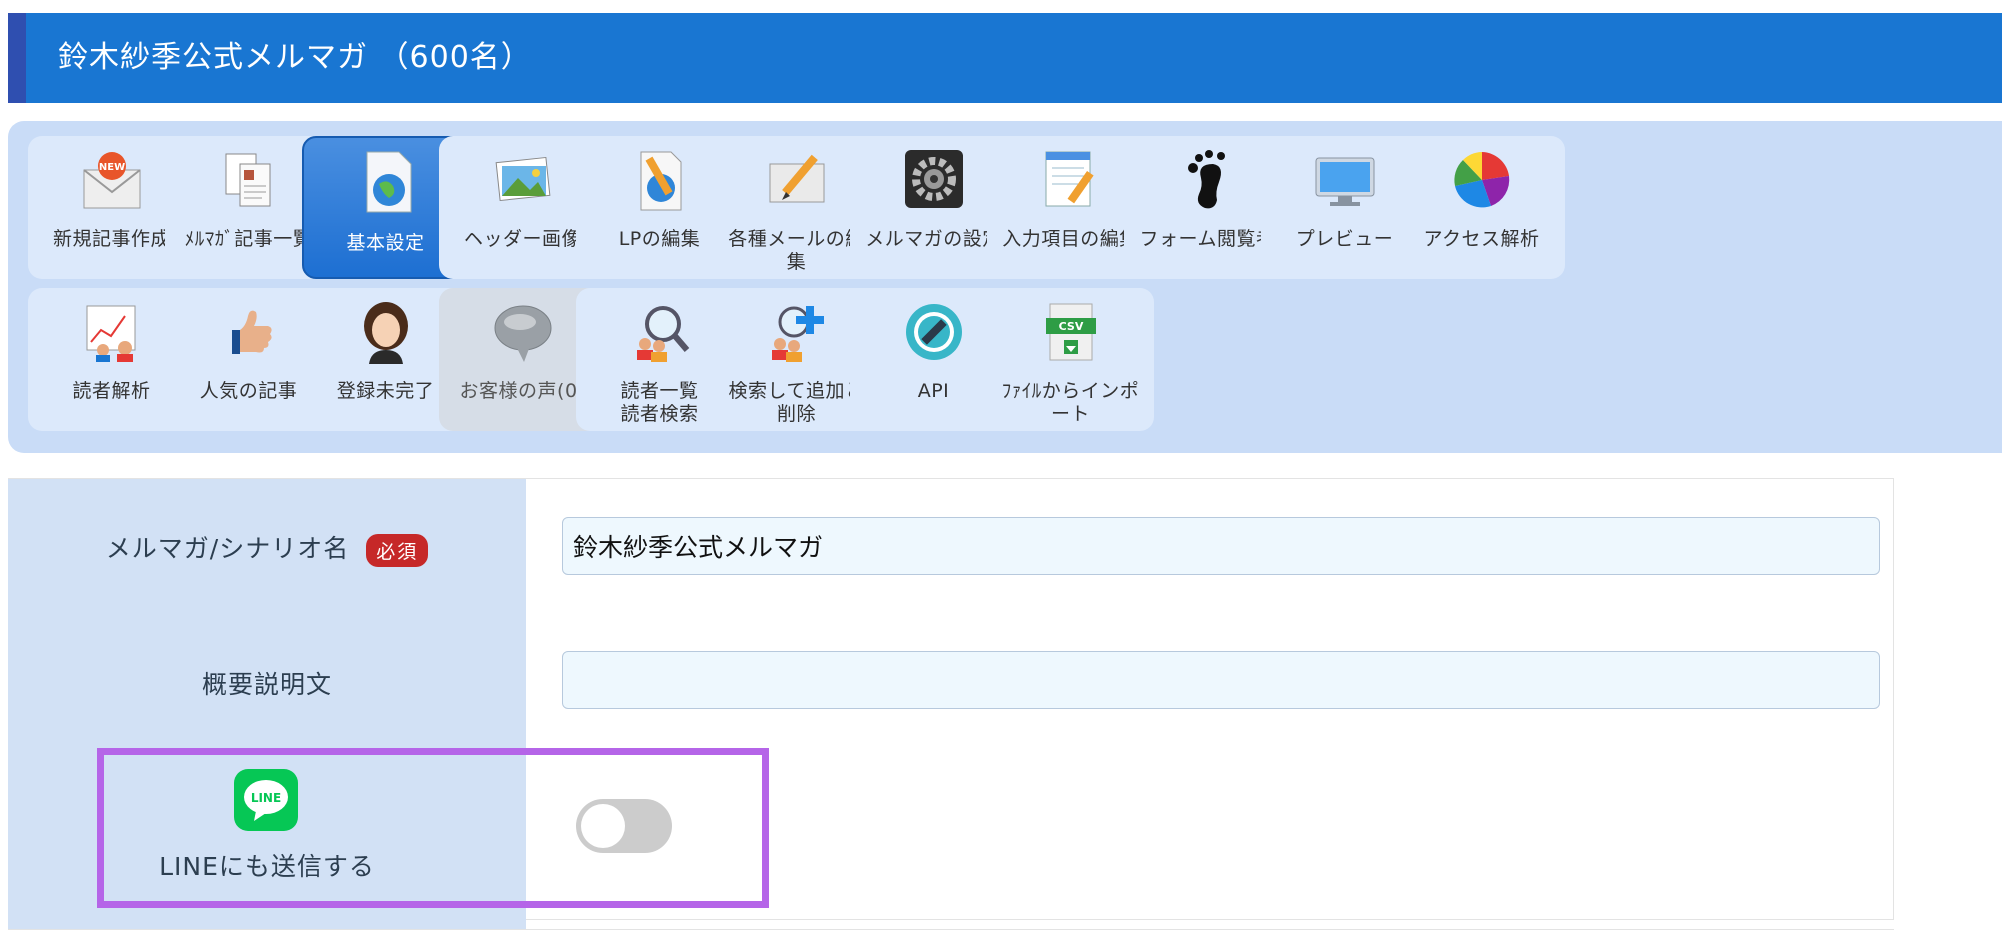 The image size is (2002, 930). Describe the element at coordinates (112, 167) in the screenshot. I see `svg-text: NEW` at that location.